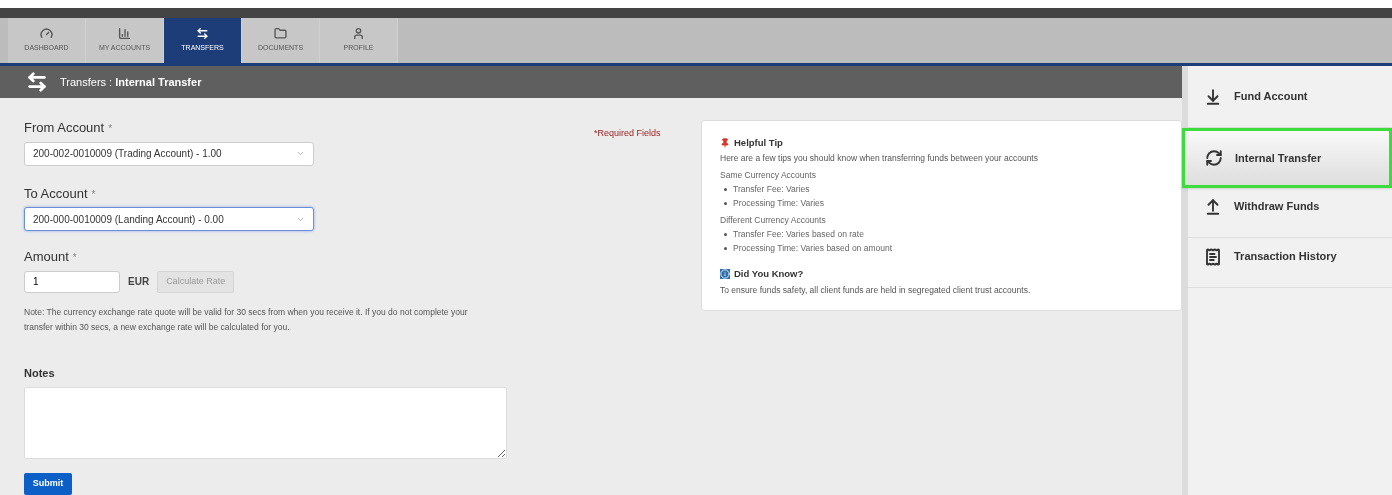 Image resolution: width=1392 pixels, height=495 pixels. Describe the element at coordinates (879, 158) in the screenshot. I see `tip-intro: Here are a few tips you should know when transferring funds between your accounts` at that location.